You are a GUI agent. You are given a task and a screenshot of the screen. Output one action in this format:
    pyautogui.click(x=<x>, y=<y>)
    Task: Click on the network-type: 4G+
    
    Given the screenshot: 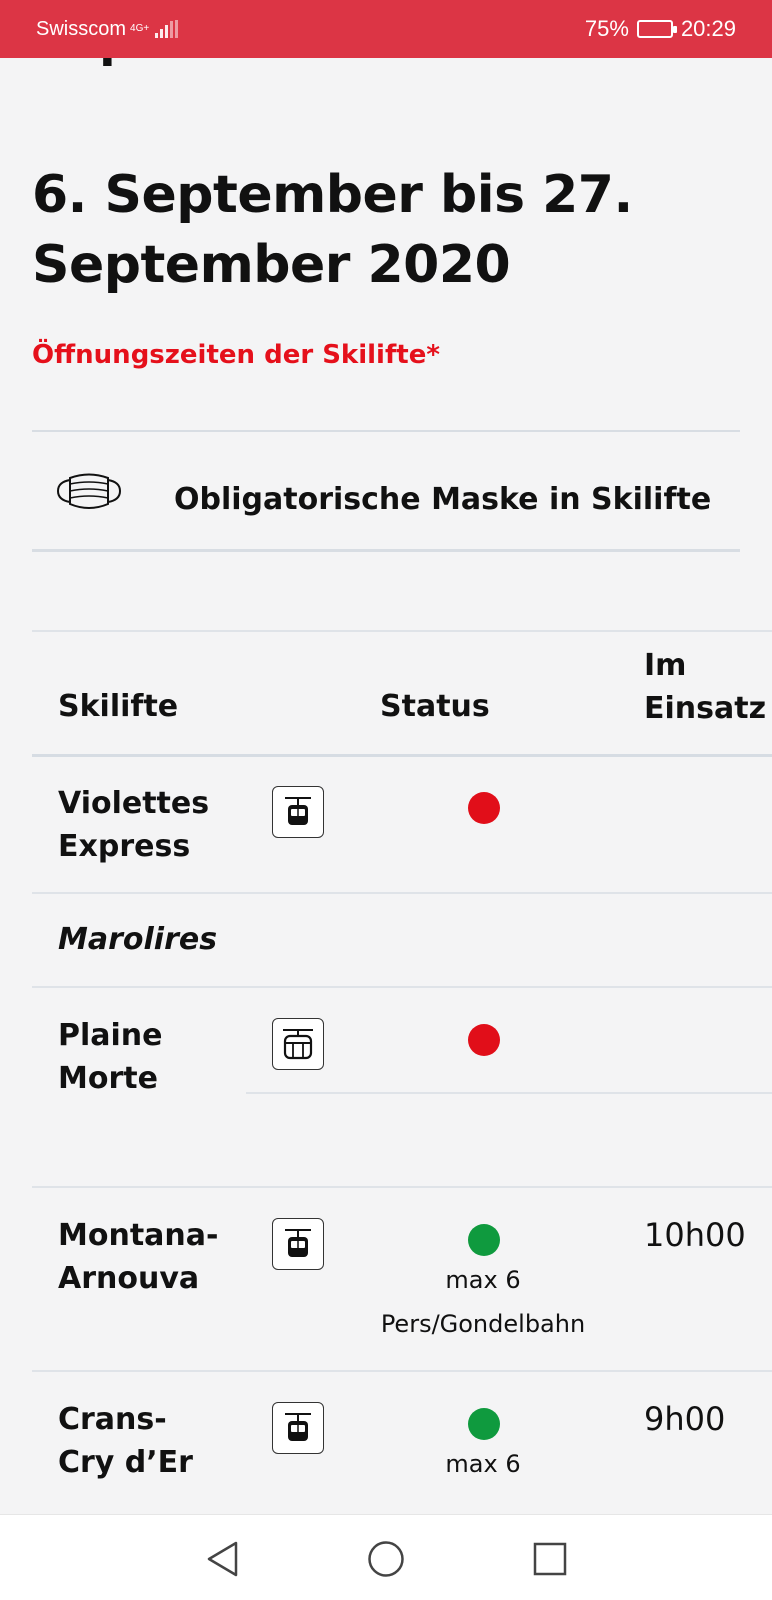 What is the action you would take?
    pyautogui.click(x=140, y=28)
    